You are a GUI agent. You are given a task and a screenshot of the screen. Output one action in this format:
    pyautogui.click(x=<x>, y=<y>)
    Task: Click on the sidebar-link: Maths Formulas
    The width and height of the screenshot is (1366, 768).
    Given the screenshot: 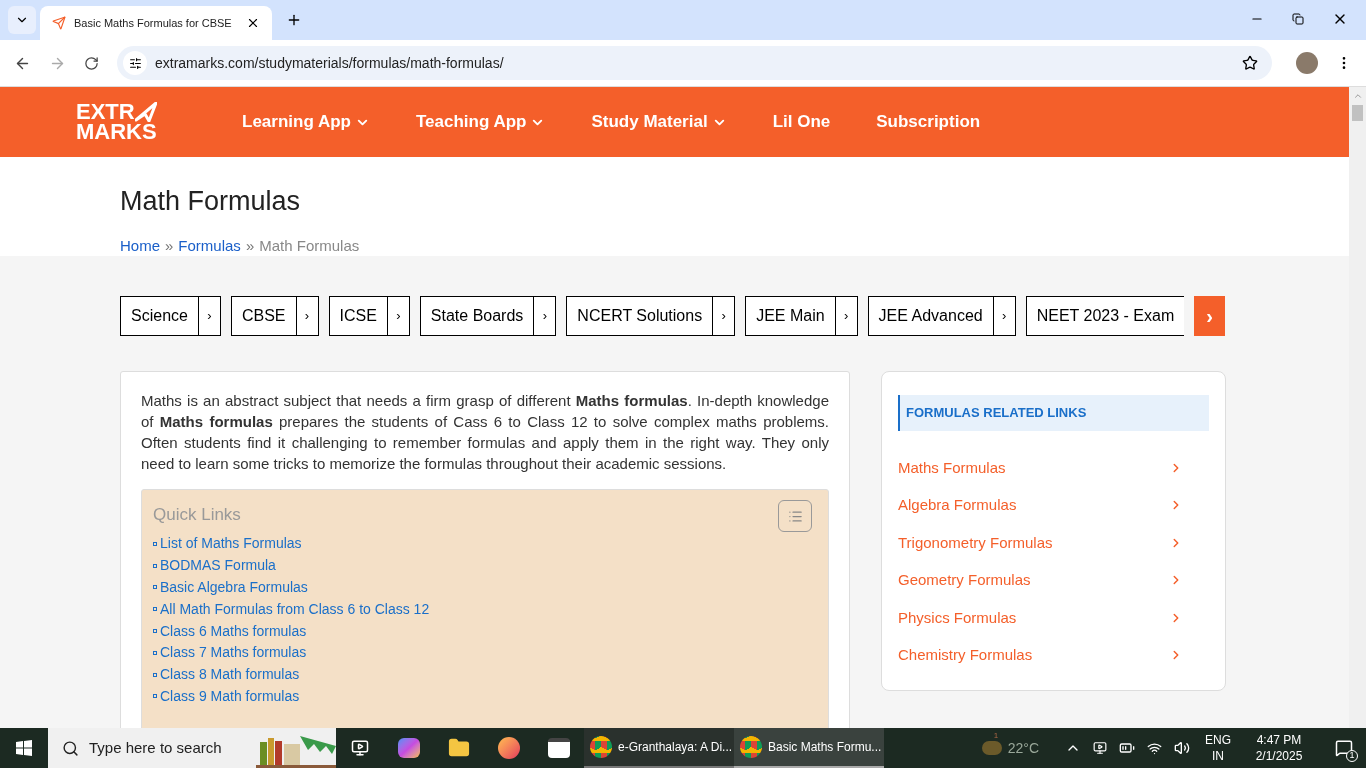 What is the action you would take?
    pyautogui.click(x=1053, y=468)
    